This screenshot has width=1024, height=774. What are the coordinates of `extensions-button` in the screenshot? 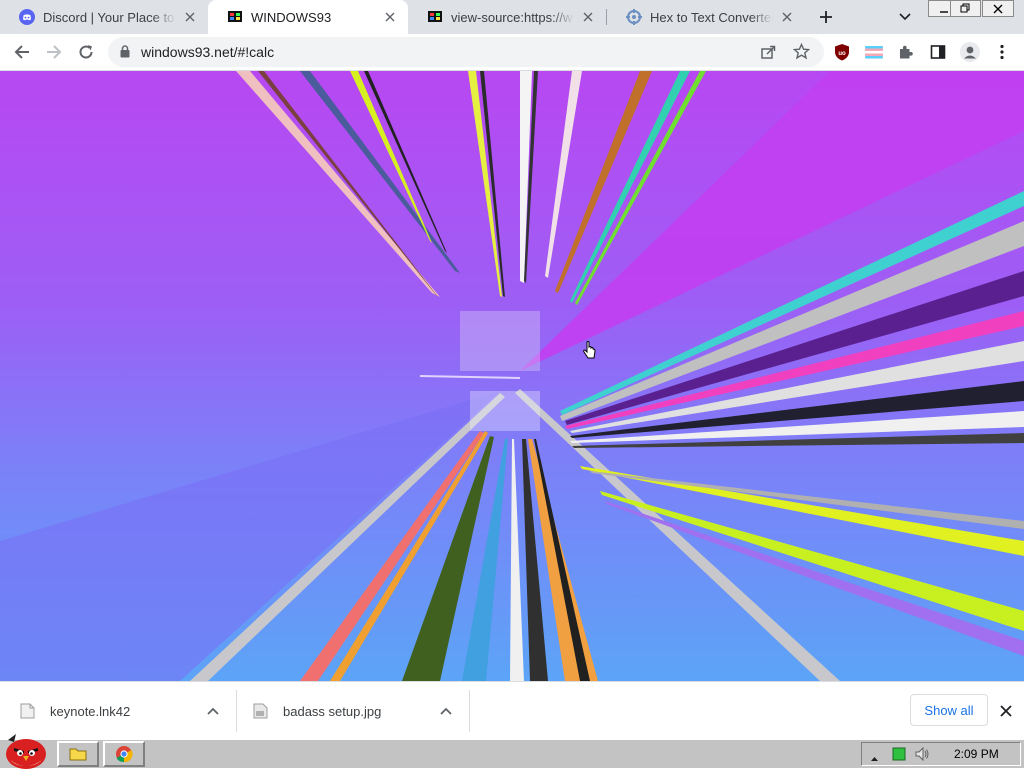 It's located at (906, 52).